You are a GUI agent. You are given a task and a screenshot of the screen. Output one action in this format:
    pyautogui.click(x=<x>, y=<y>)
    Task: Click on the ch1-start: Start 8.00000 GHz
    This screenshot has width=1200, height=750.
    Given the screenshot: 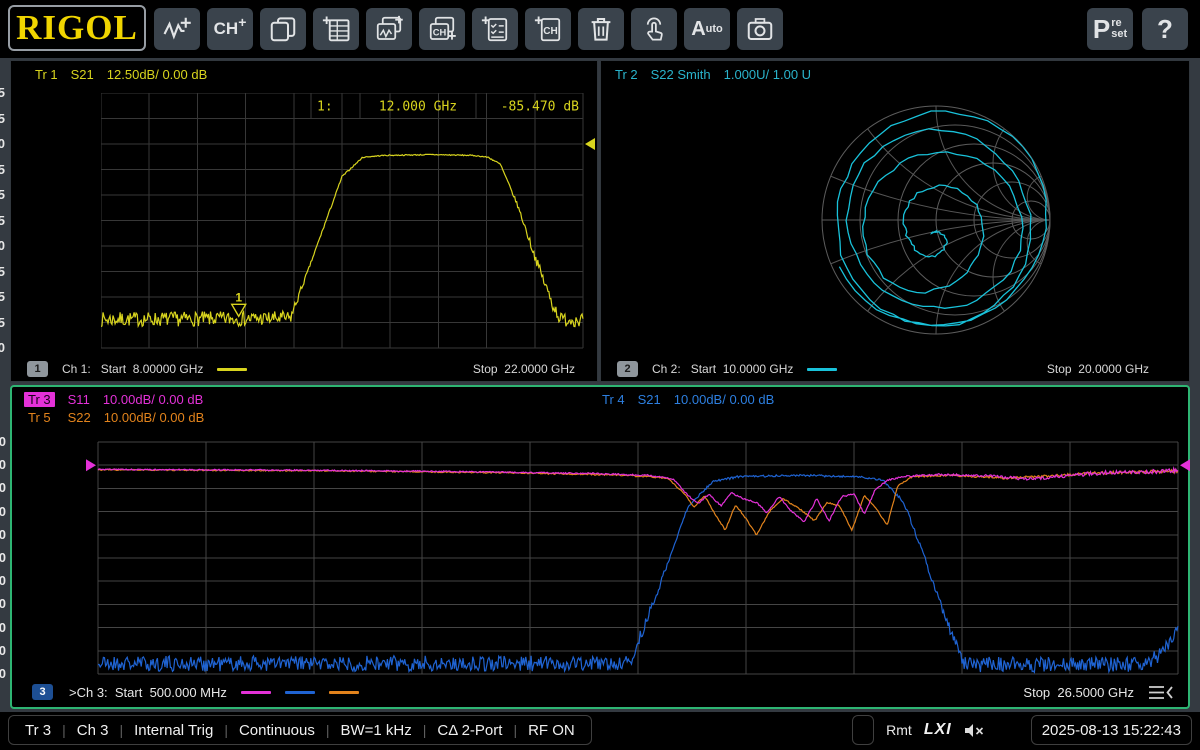 What is the action you would take?
    pyautogui.click(x=152, y=369)
    